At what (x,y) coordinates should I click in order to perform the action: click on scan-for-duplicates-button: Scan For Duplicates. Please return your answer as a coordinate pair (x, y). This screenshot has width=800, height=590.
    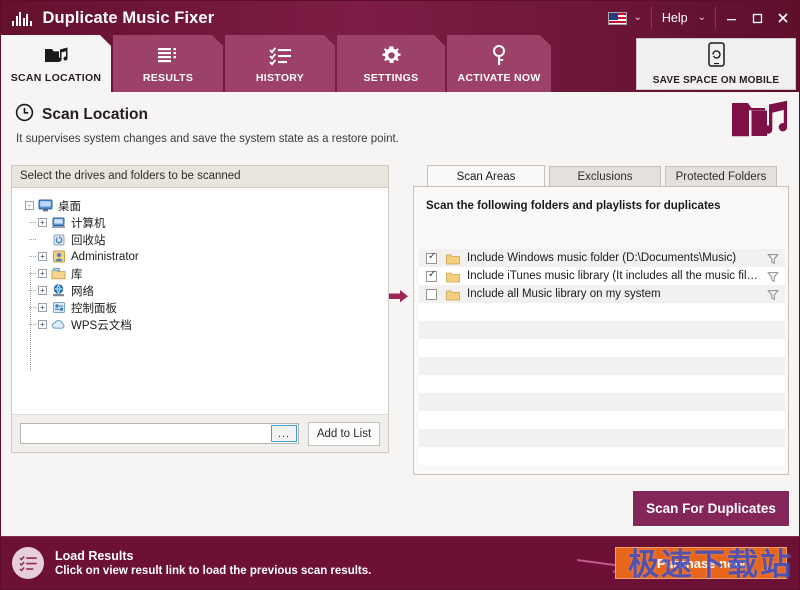
    Looking at the image, I should click on (711, 508).